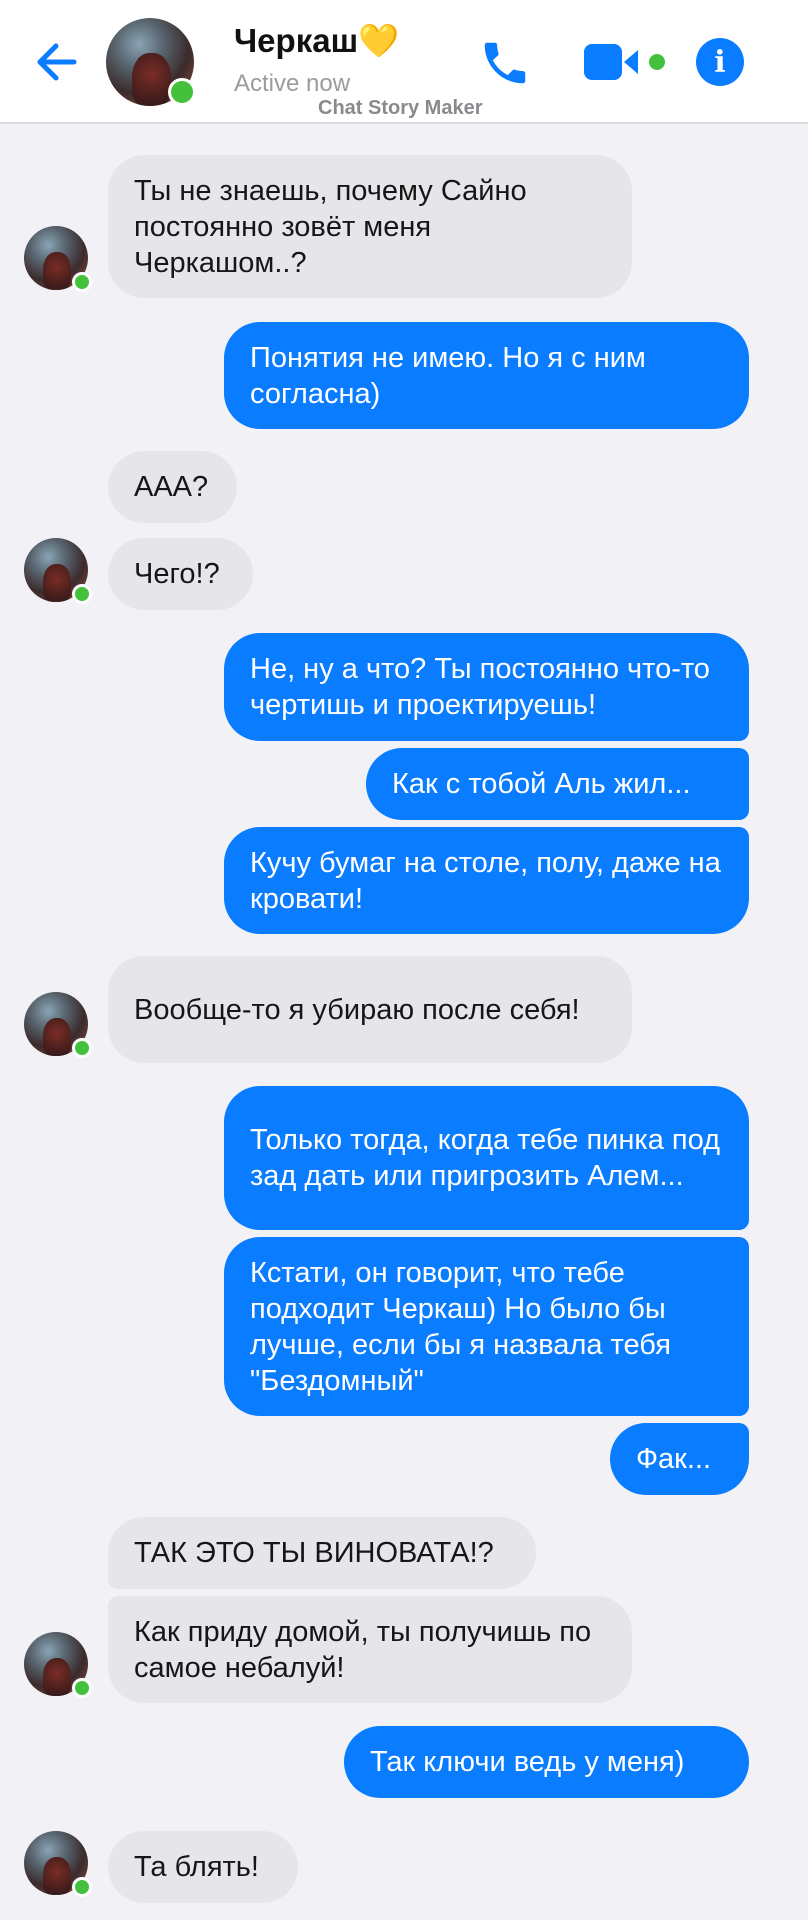 Image resolution: width=808 pixels, height=1920 pixels. I want to click on message-outgoing: Так ключи ведь у меня), so click(546, 1762).